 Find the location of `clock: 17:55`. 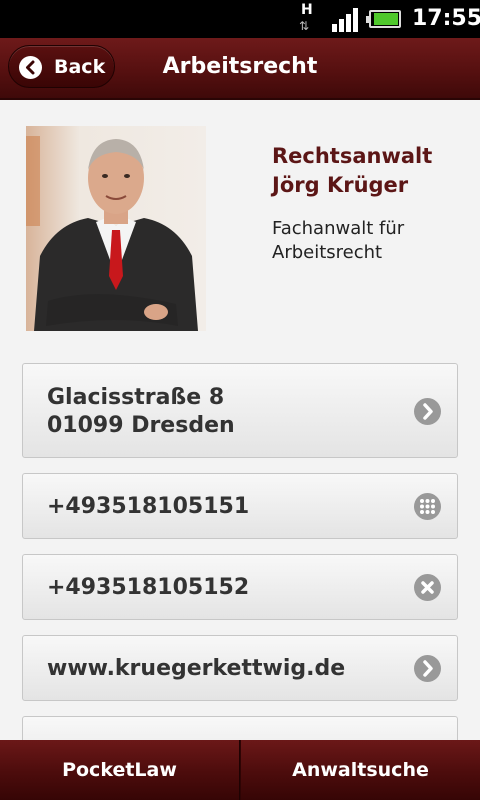

clock: 17:55 is located at coordinates (446, 18).